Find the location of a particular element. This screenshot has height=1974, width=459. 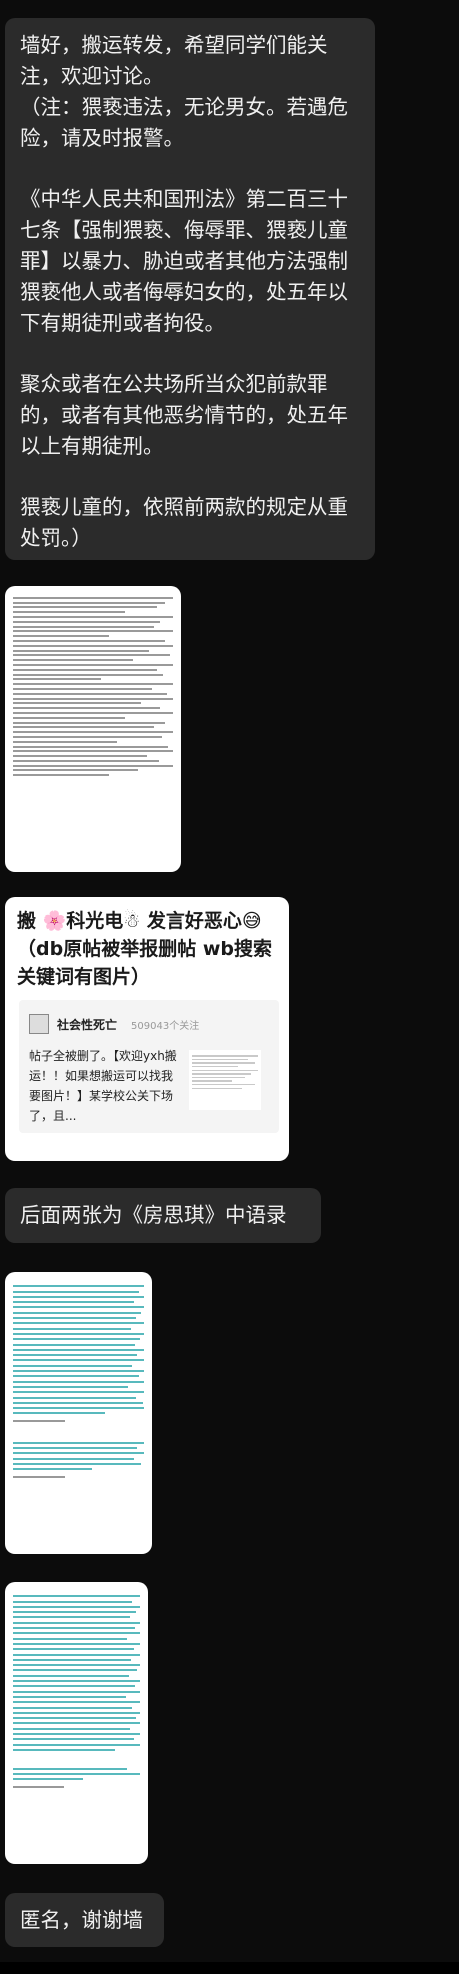

message-text-law-2: 聚众或者在公共场所当众犯前款罪的，或者有其他恶劣情节的，处五年以上有期徒刑。 is located at coordinates (184, 415).